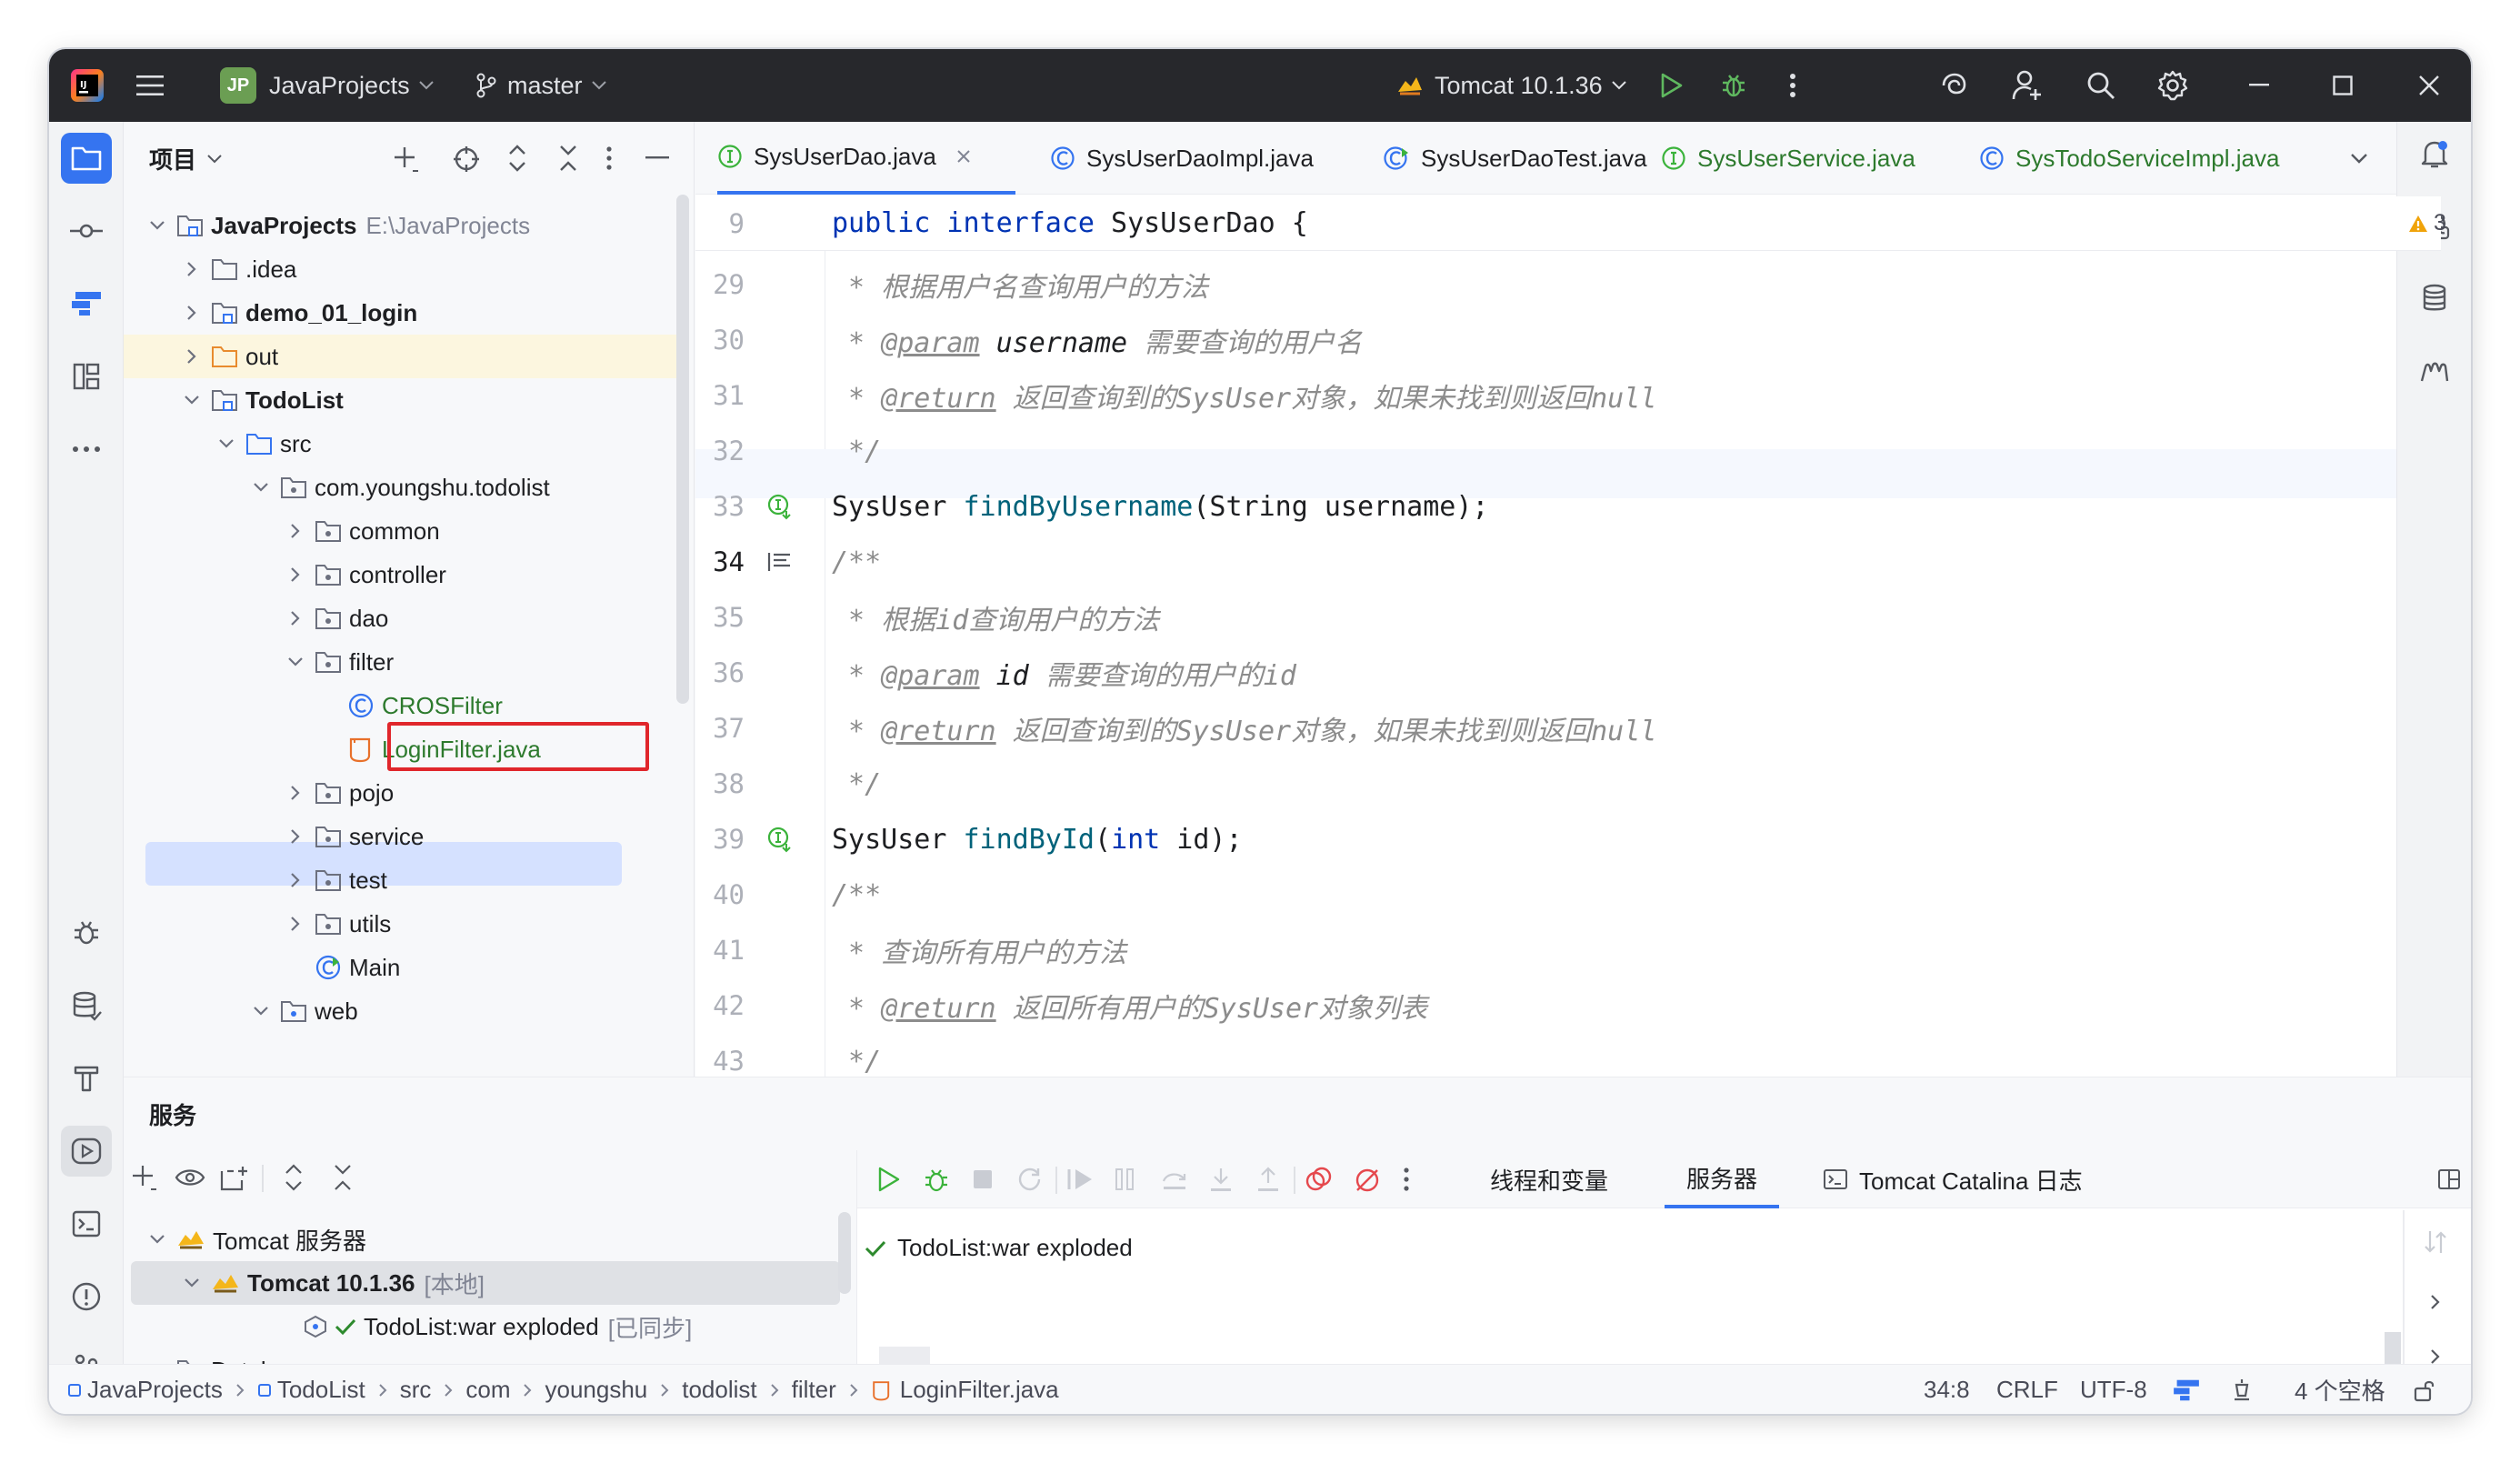 The height and width of the screenshot is (1463, 2520). I want to click on pause-icon, so click(1124, 1179).